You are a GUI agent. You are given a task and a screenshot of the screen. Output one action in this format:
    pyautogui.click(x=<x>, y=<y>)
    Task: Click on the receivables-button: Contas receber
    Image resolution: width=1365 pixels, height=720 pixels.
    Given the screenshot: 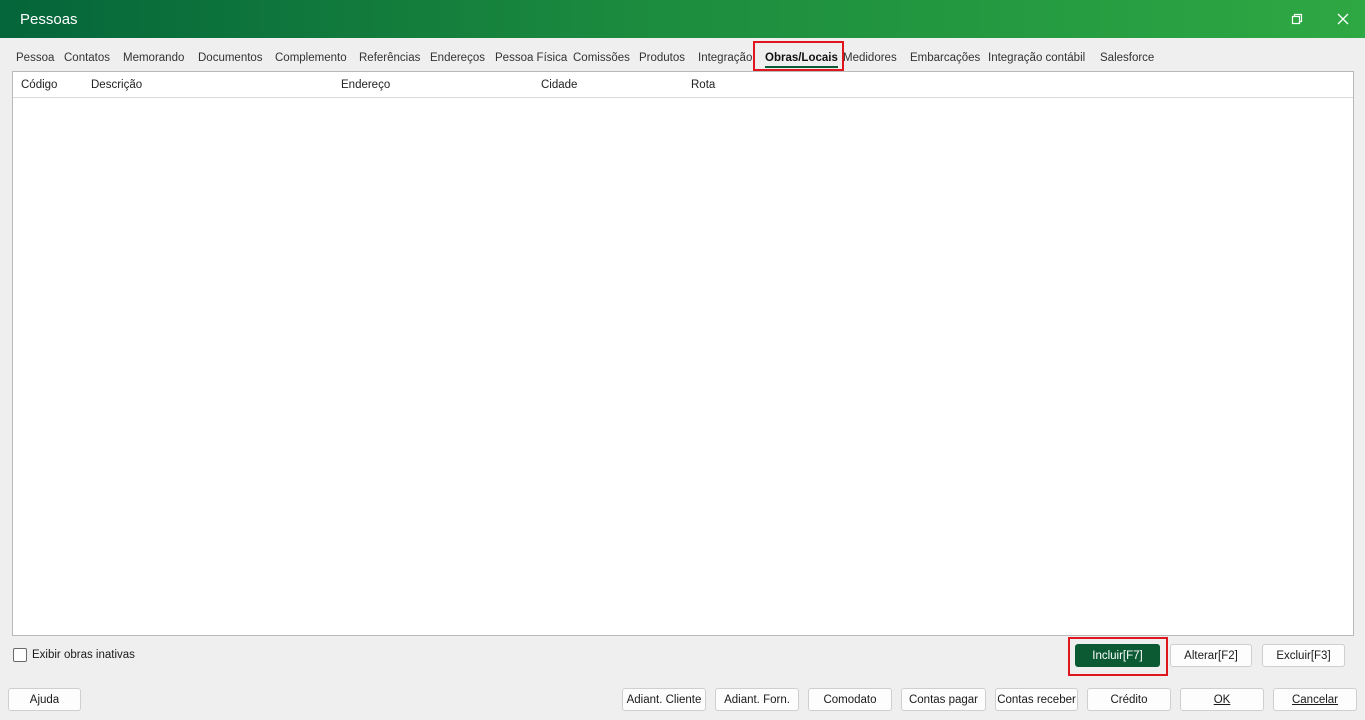 What is the action you would take?
    pyautogui.click(x=1036, y=699)
    